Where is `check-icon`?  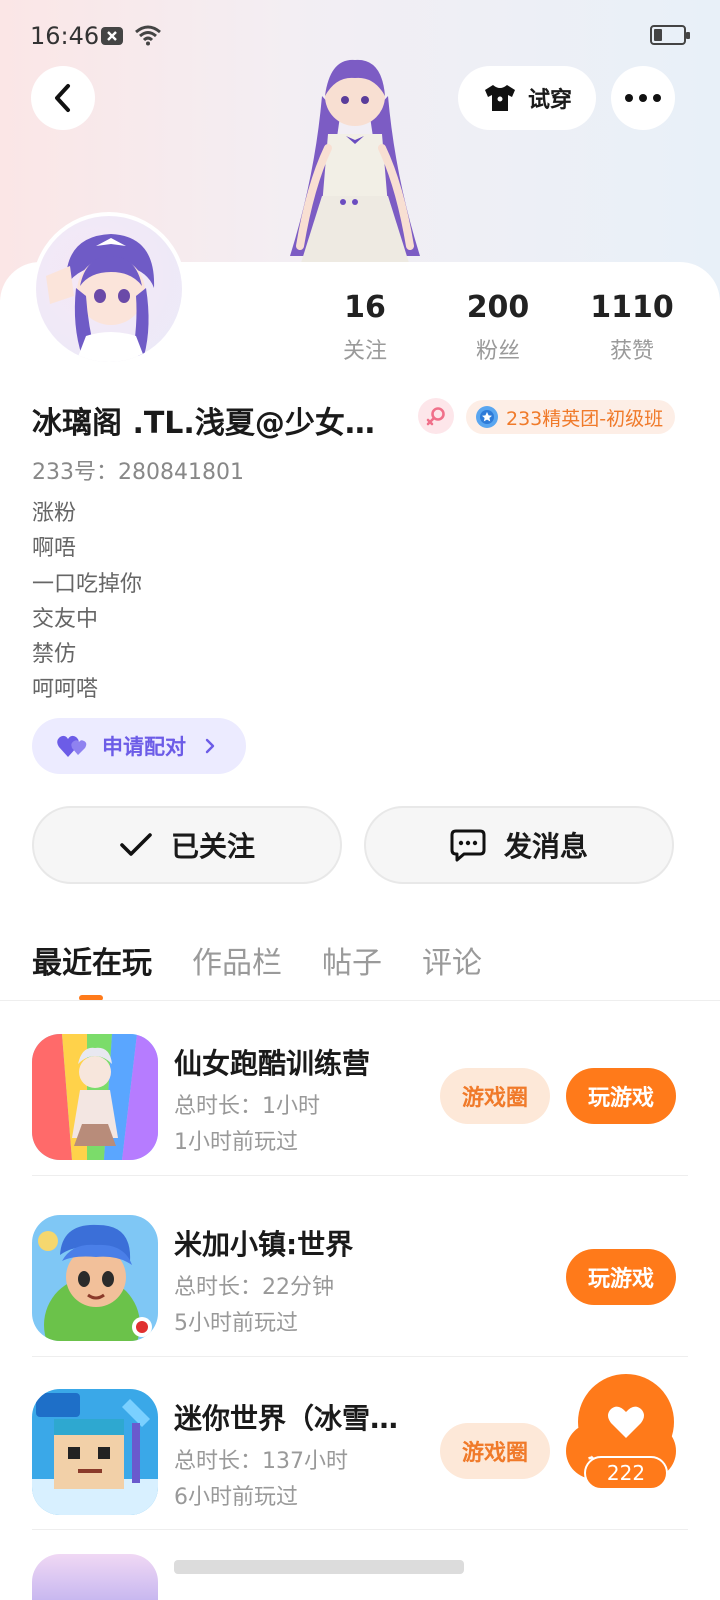 check-icon is located at coordinates (136, 844).